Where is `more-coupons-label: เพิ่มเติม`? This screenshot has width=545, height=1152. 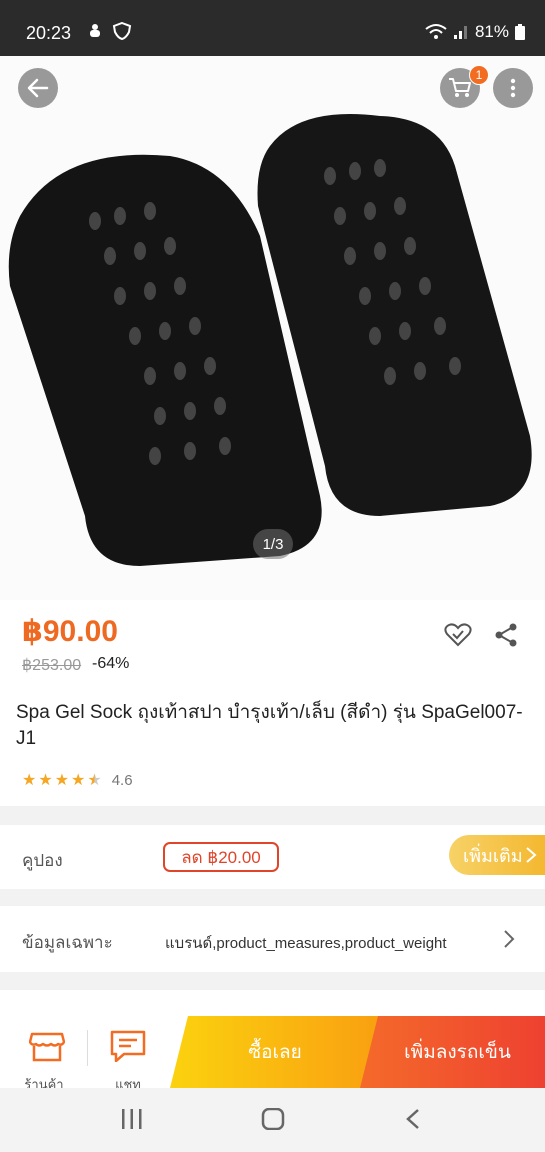 more-coupons-label: เพิ่มเติม is located at coordinates (493, 855).